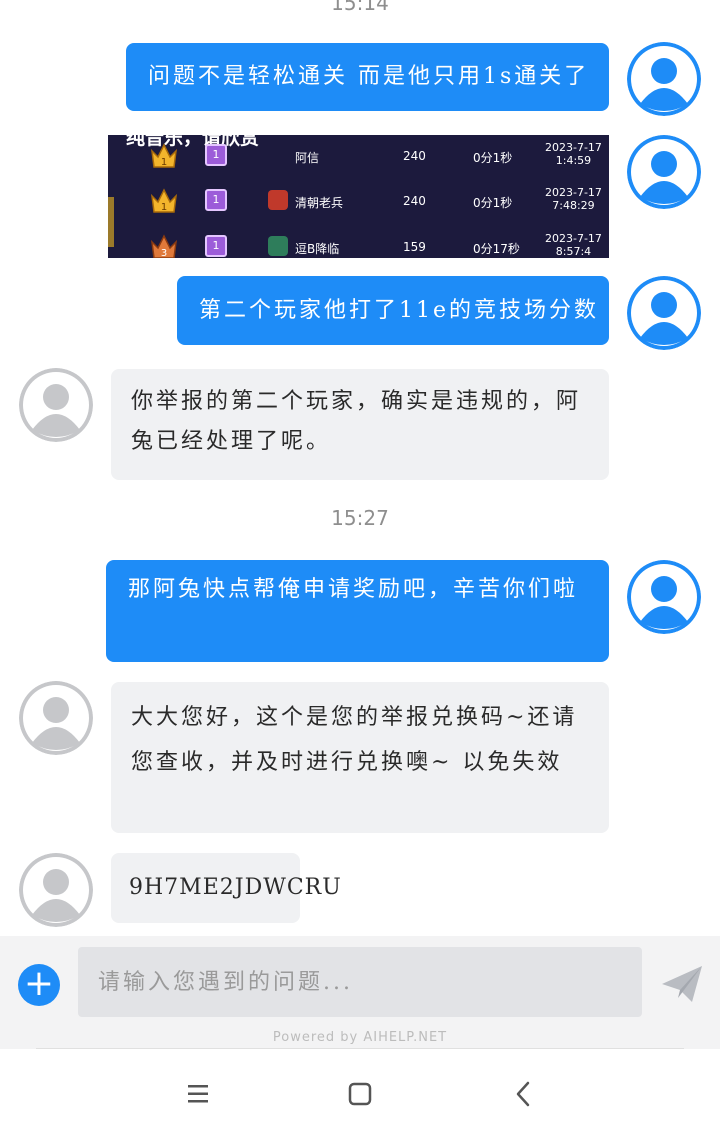 Image resolution: width=720 pixels, height=1136 pixels. Describe the element at coordinates (360, 518) in the screenshot. I see `timestamp: 15:27` at that location.